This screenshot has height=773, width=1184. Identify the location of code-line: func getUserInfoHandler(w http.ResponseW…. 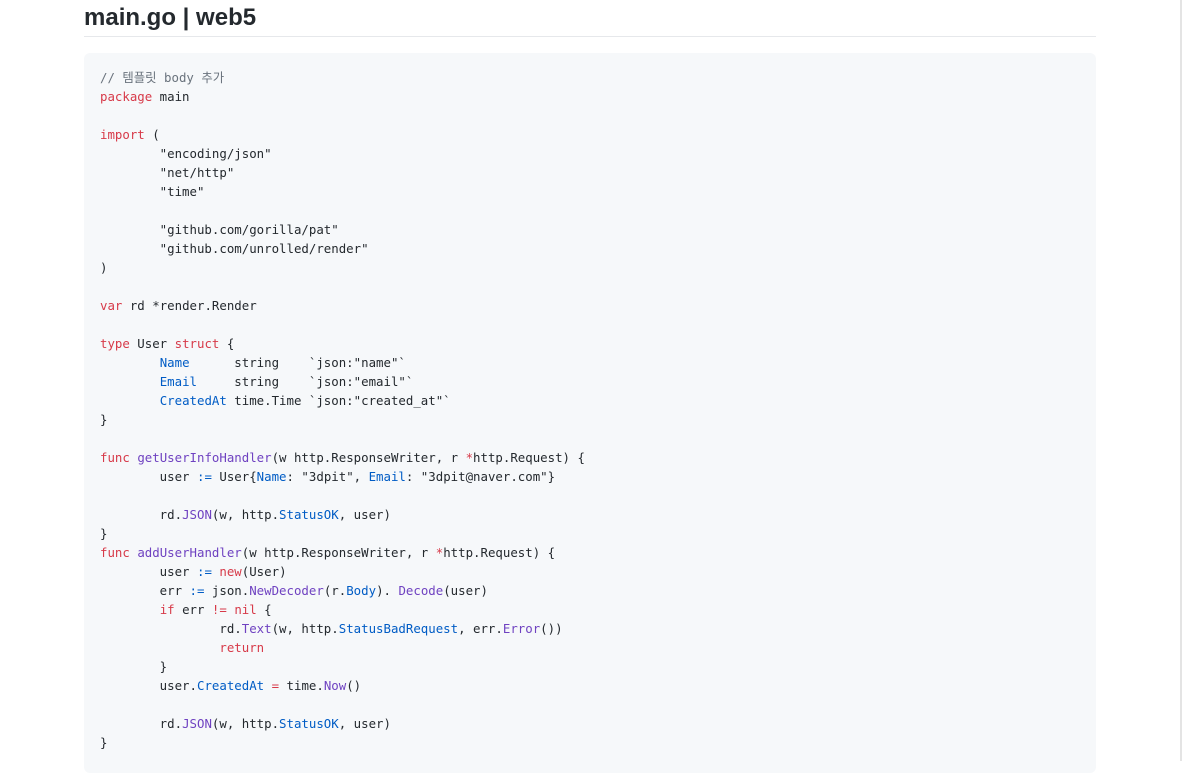
(342, 457).